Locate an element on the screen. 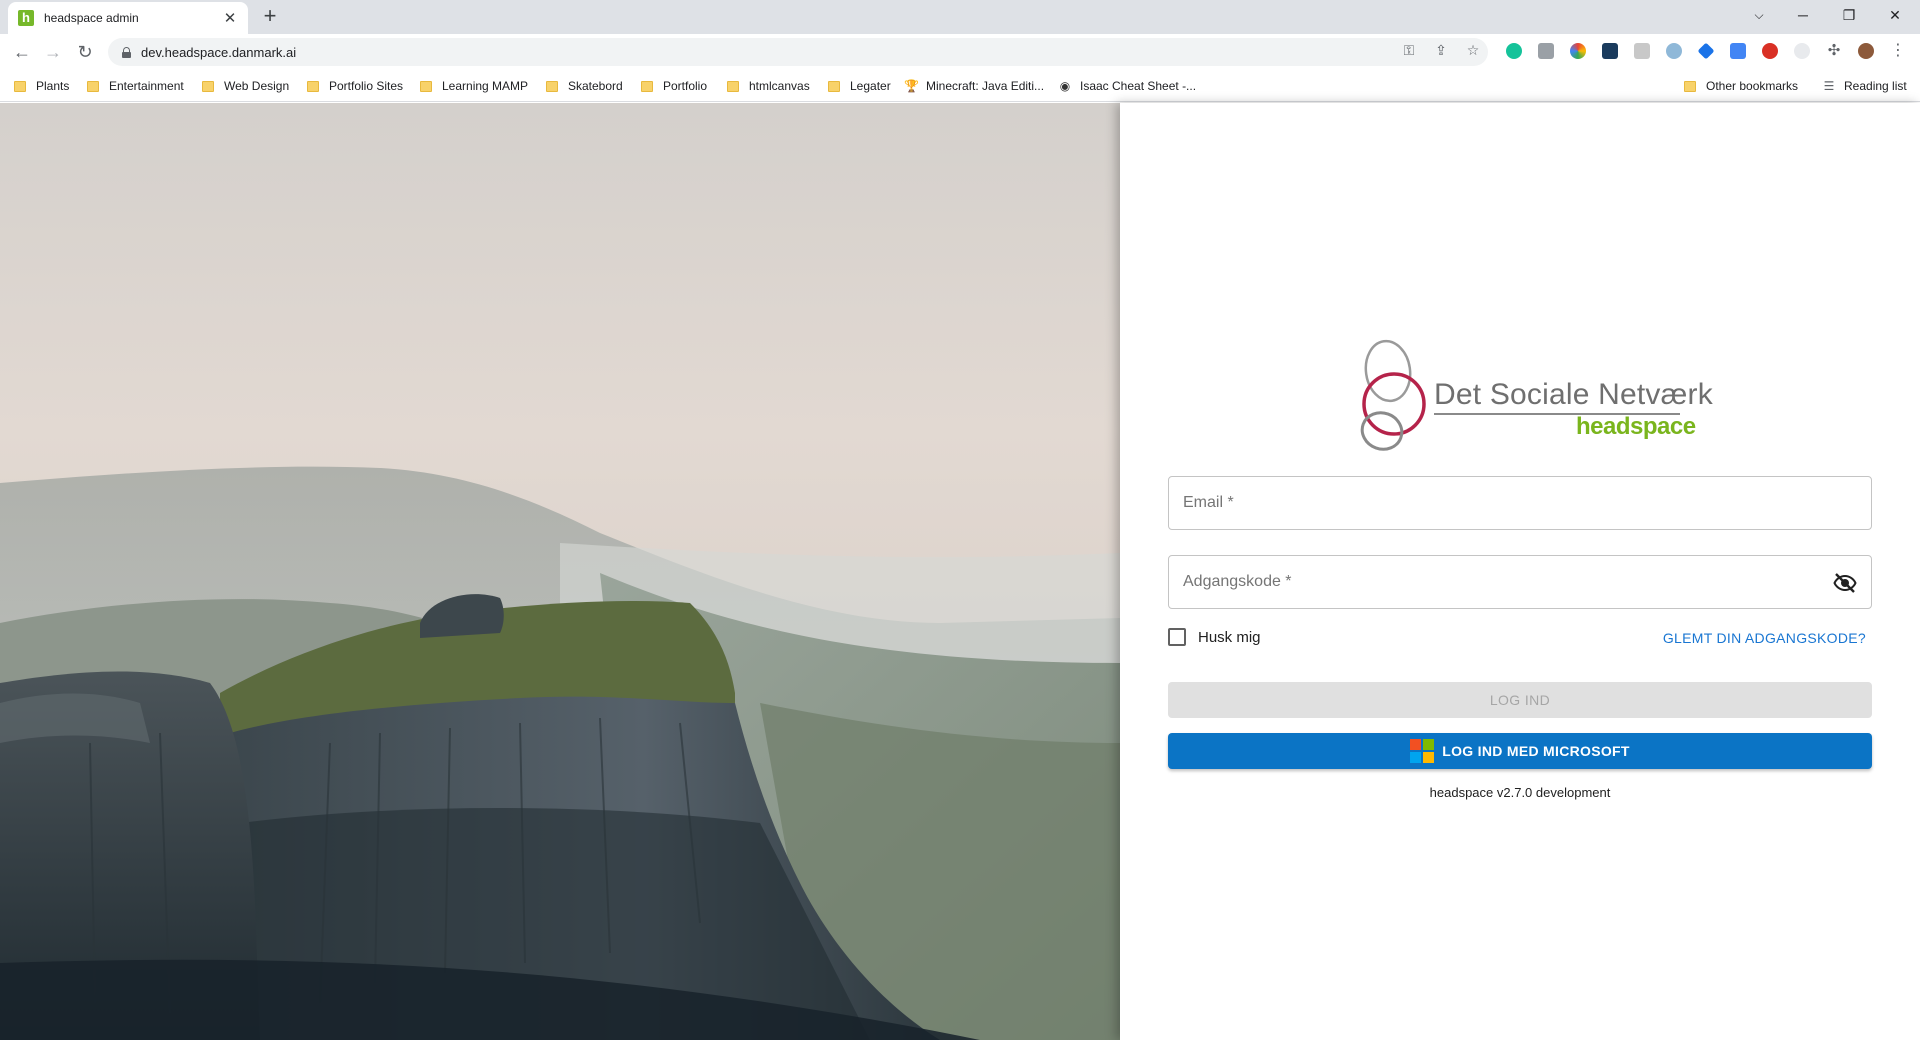  bookmark-web-design: Web Design is located at coordinates (245, 86).